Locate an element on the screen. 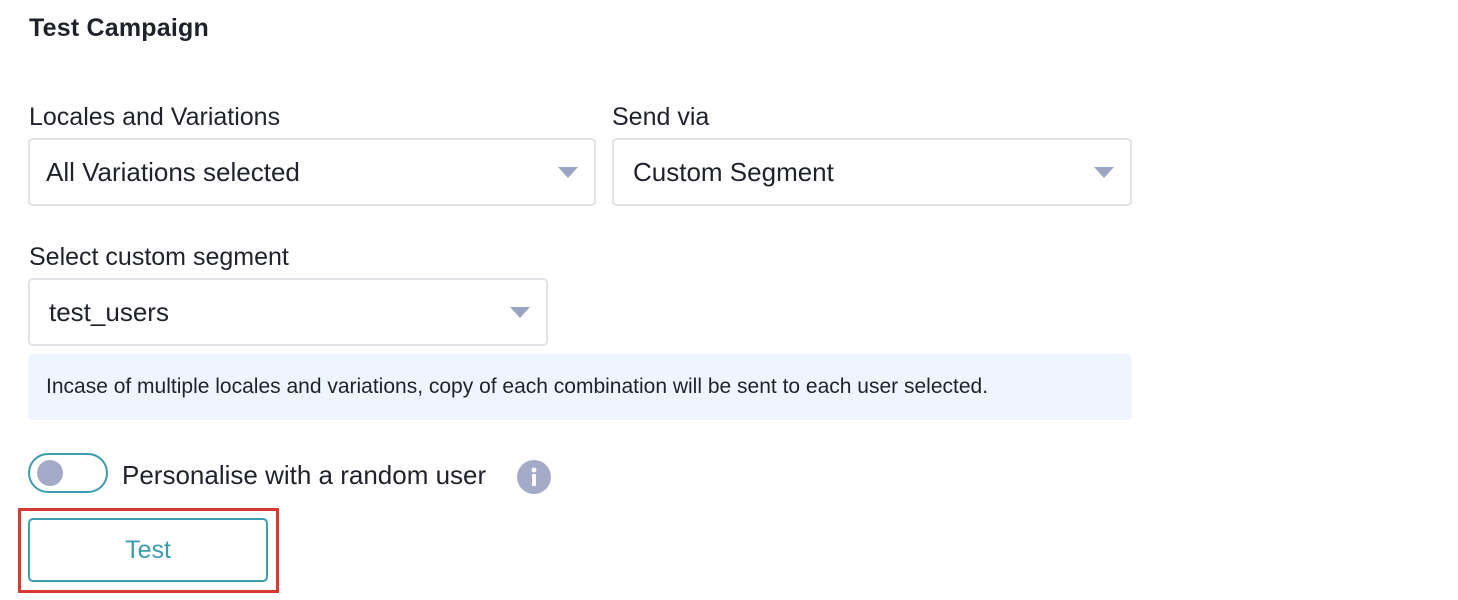 The image size is (1458, 600). page-title: Test Campaign is located at coordinates (119, 28).